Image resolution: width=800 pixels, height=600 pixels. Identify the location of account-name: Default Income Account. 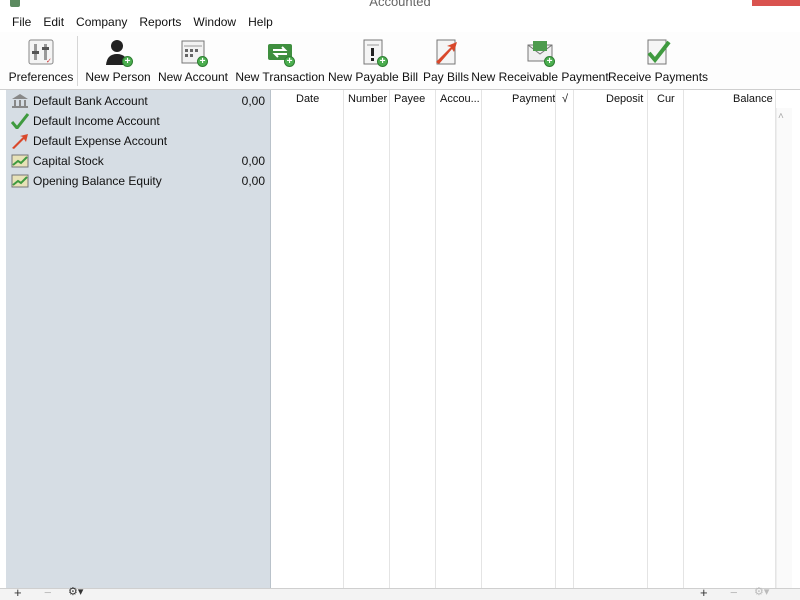
(96, 121).